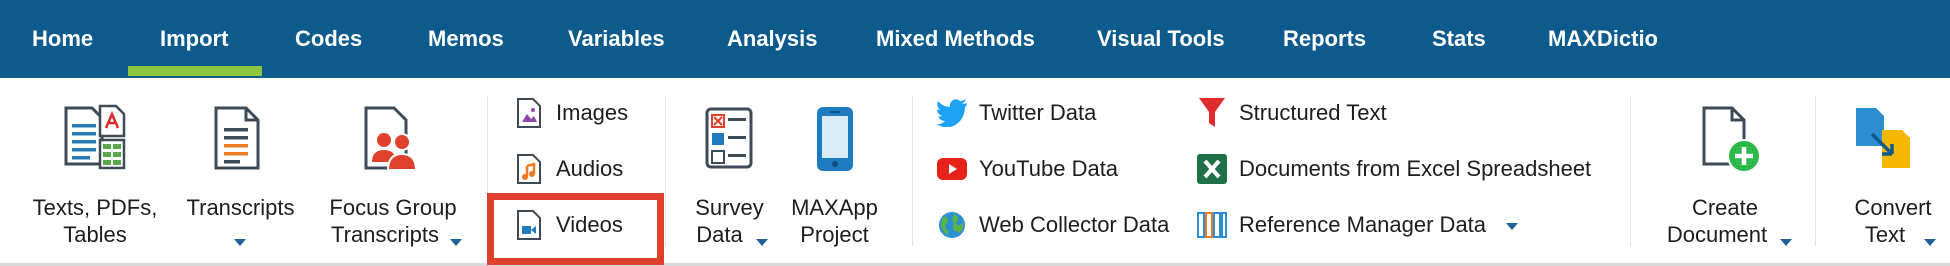 Image resolution: width=1950 pixels, height=266 pixels. I want to click on globe-icon, so click(952, 225).